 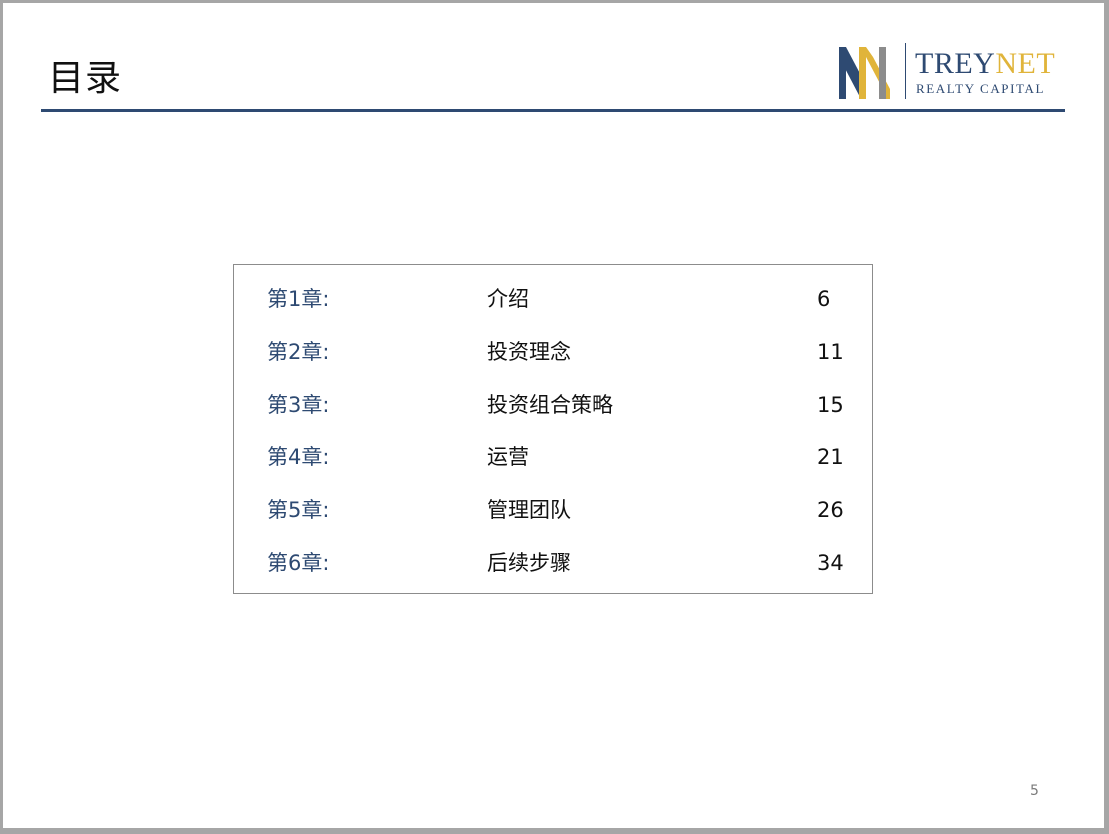 What do you see at coordinates (955, 63) in the screenshot?
I see `logo-word-trey: TREY` at bounding box center [955, 63].